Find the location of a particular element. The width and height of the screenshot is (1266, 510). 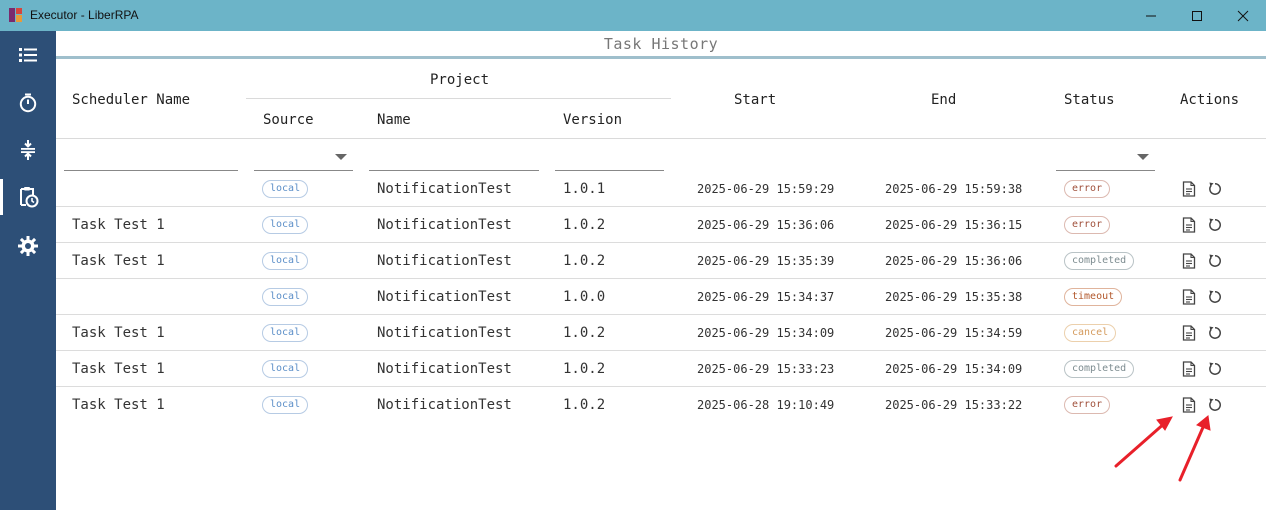

clipboard-clock-icon is located at coordinates (29, 197).